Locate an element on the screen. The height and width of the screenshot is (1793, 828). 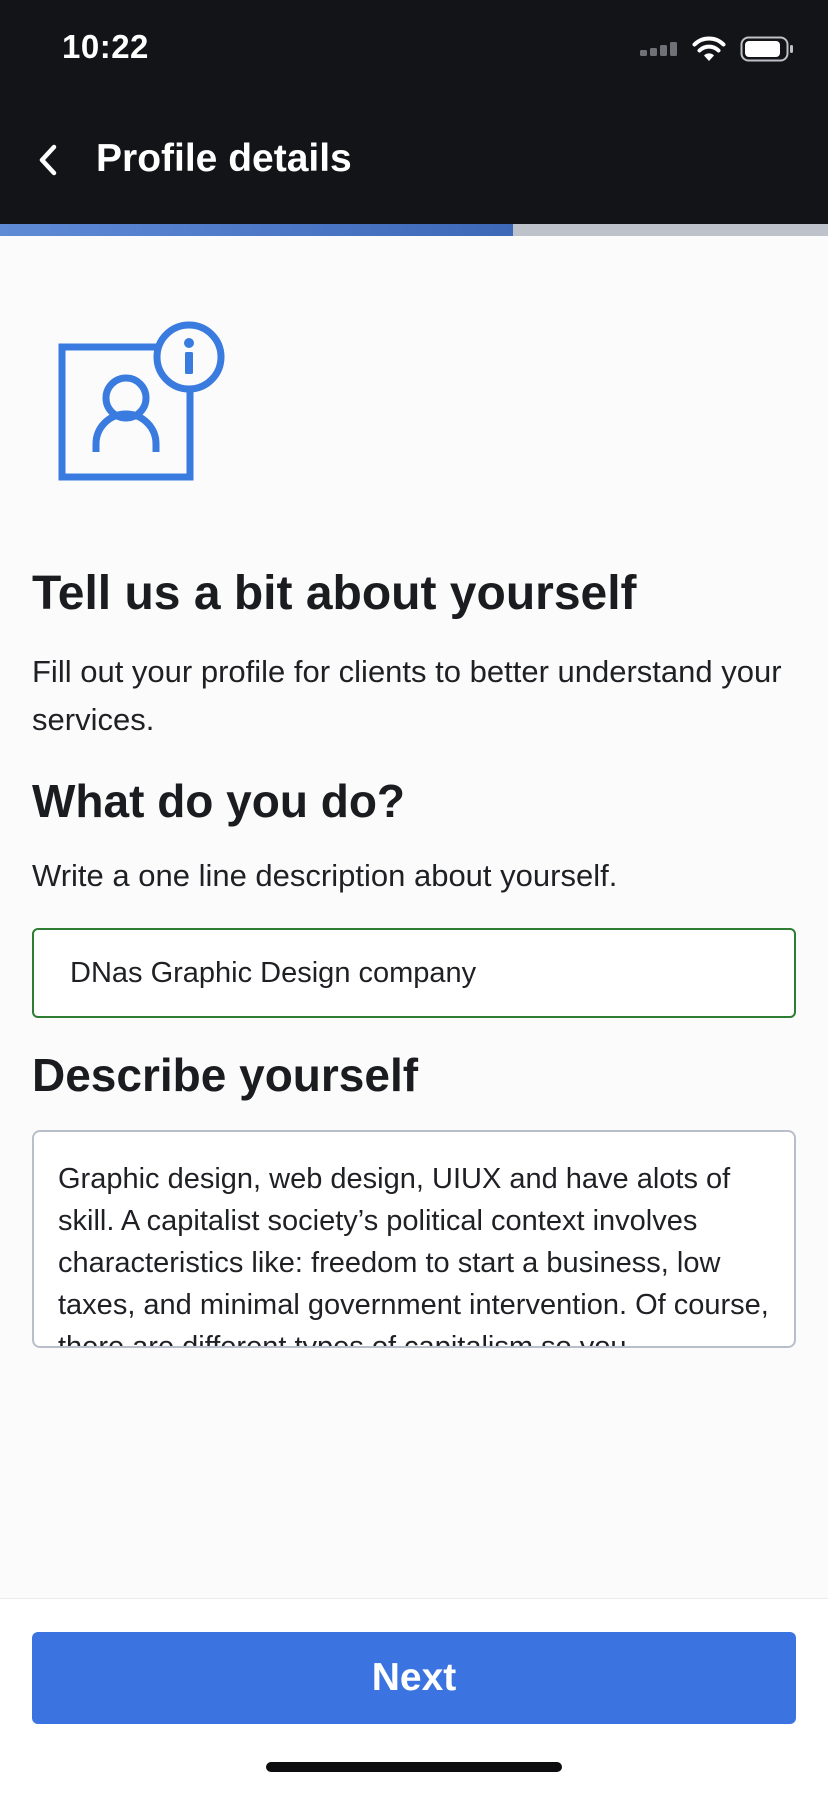
status-icons is located at coordinates (717, 49).